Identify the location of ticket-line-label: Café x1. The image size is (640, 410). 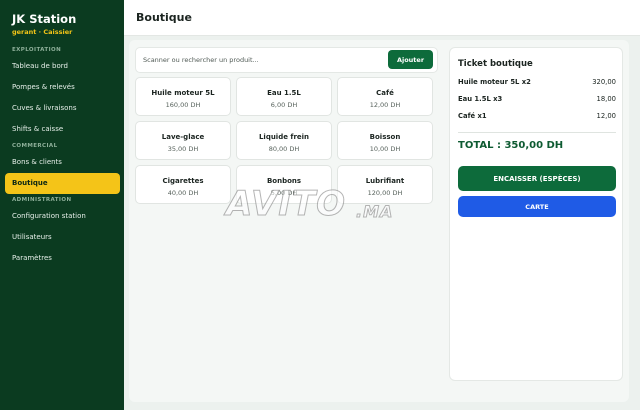
(472, 116).